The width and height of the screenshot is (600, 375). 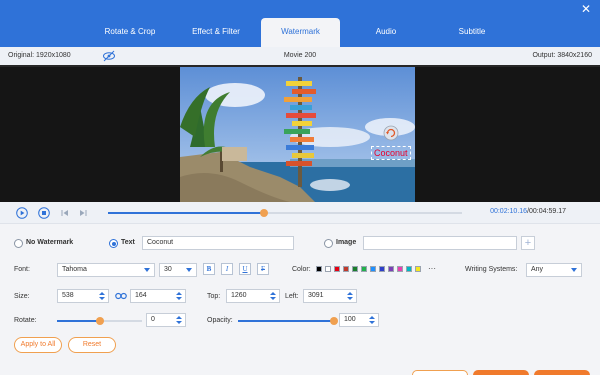 What do you see at coordinates (220, 320) in the screenshot?
I see `opacity-label: Opacity:` at bounding box center [220, 320].